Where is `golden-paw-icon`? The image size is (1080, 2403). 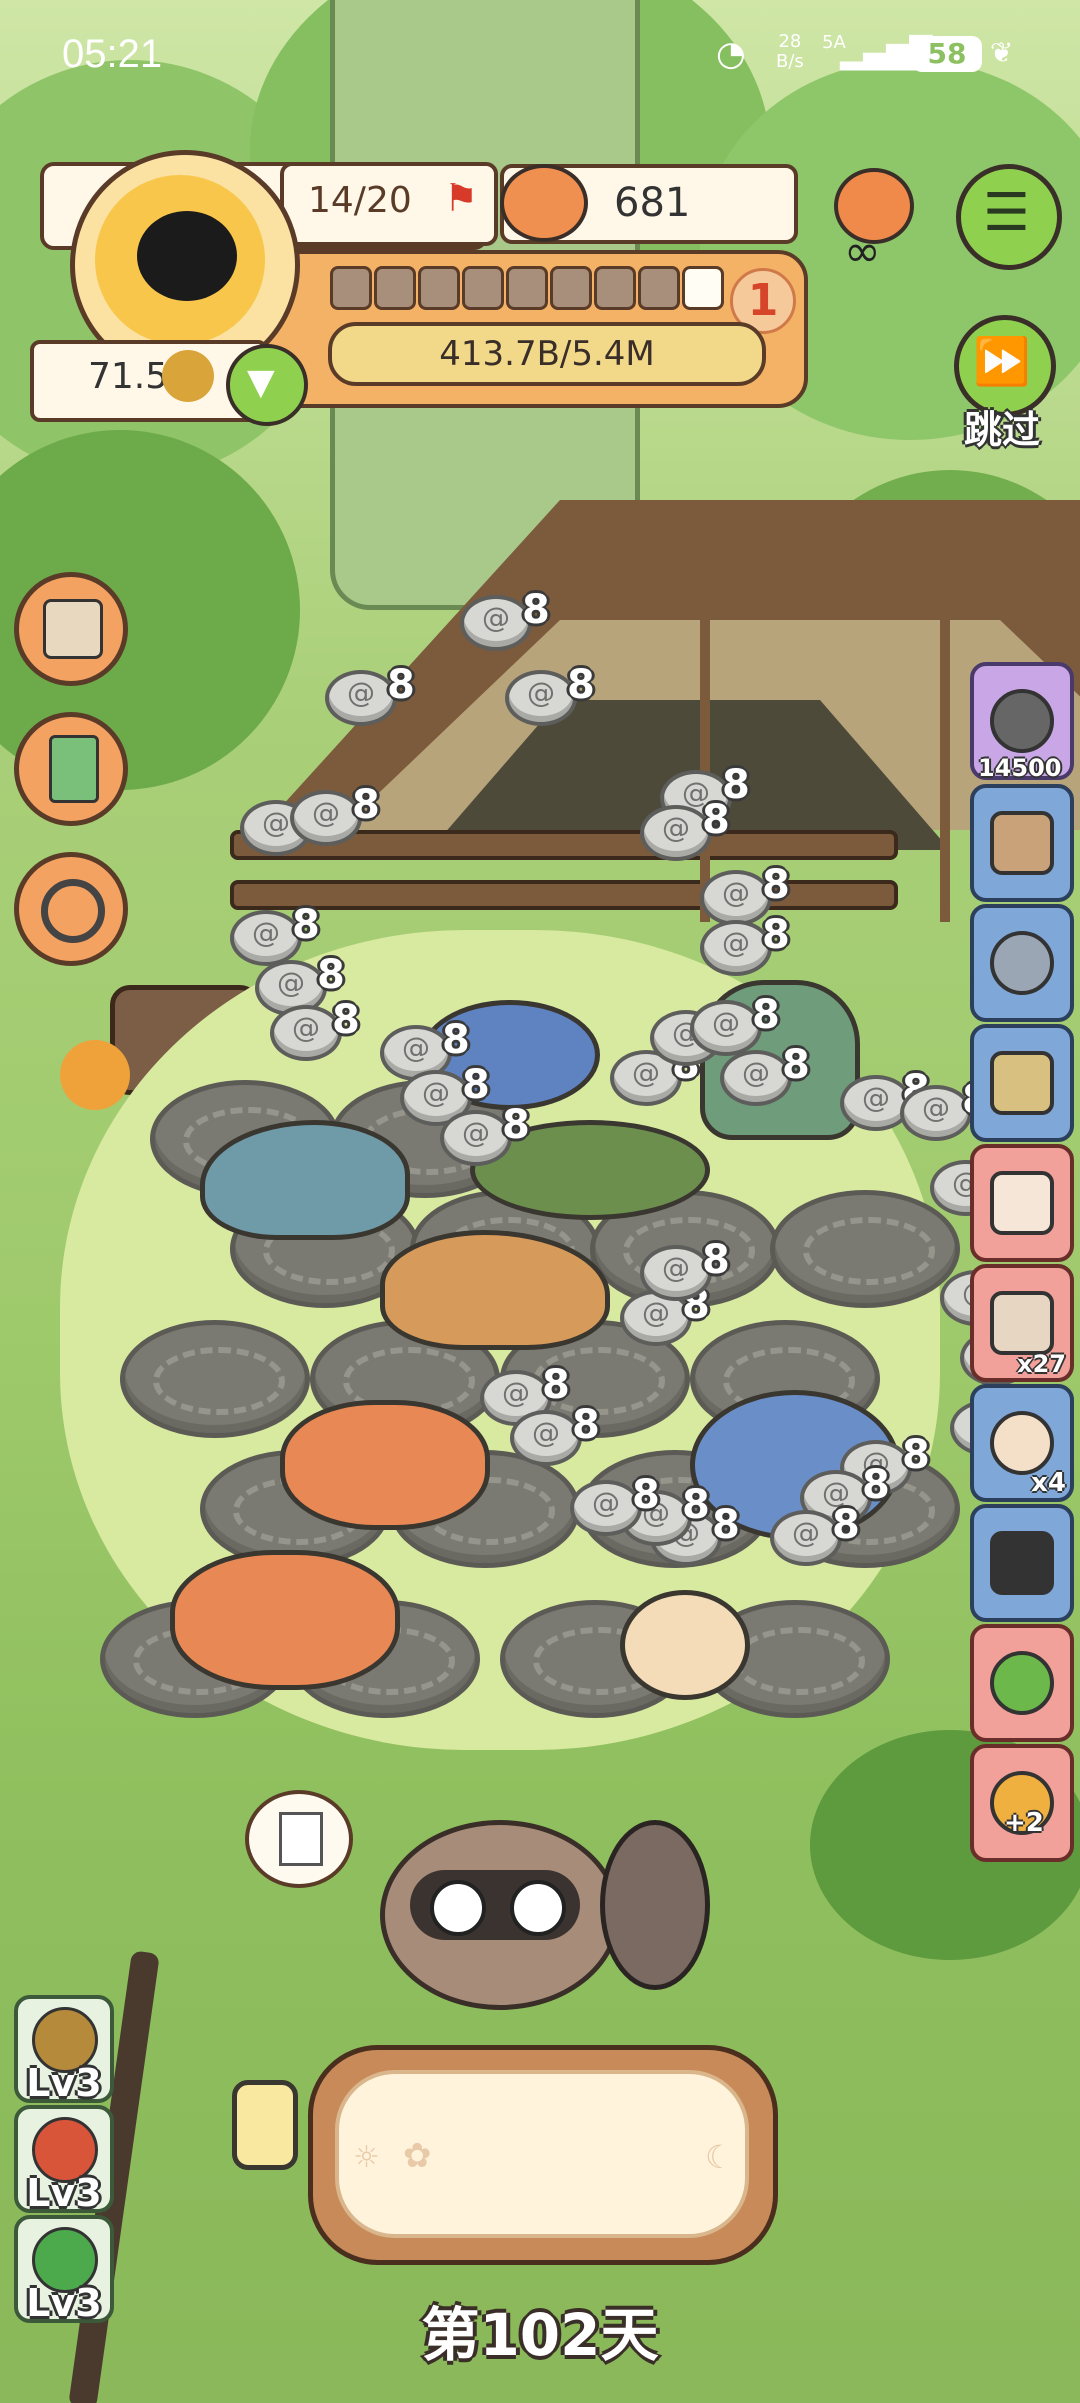
golden-paw-icon is located at coordinates (188, 376).